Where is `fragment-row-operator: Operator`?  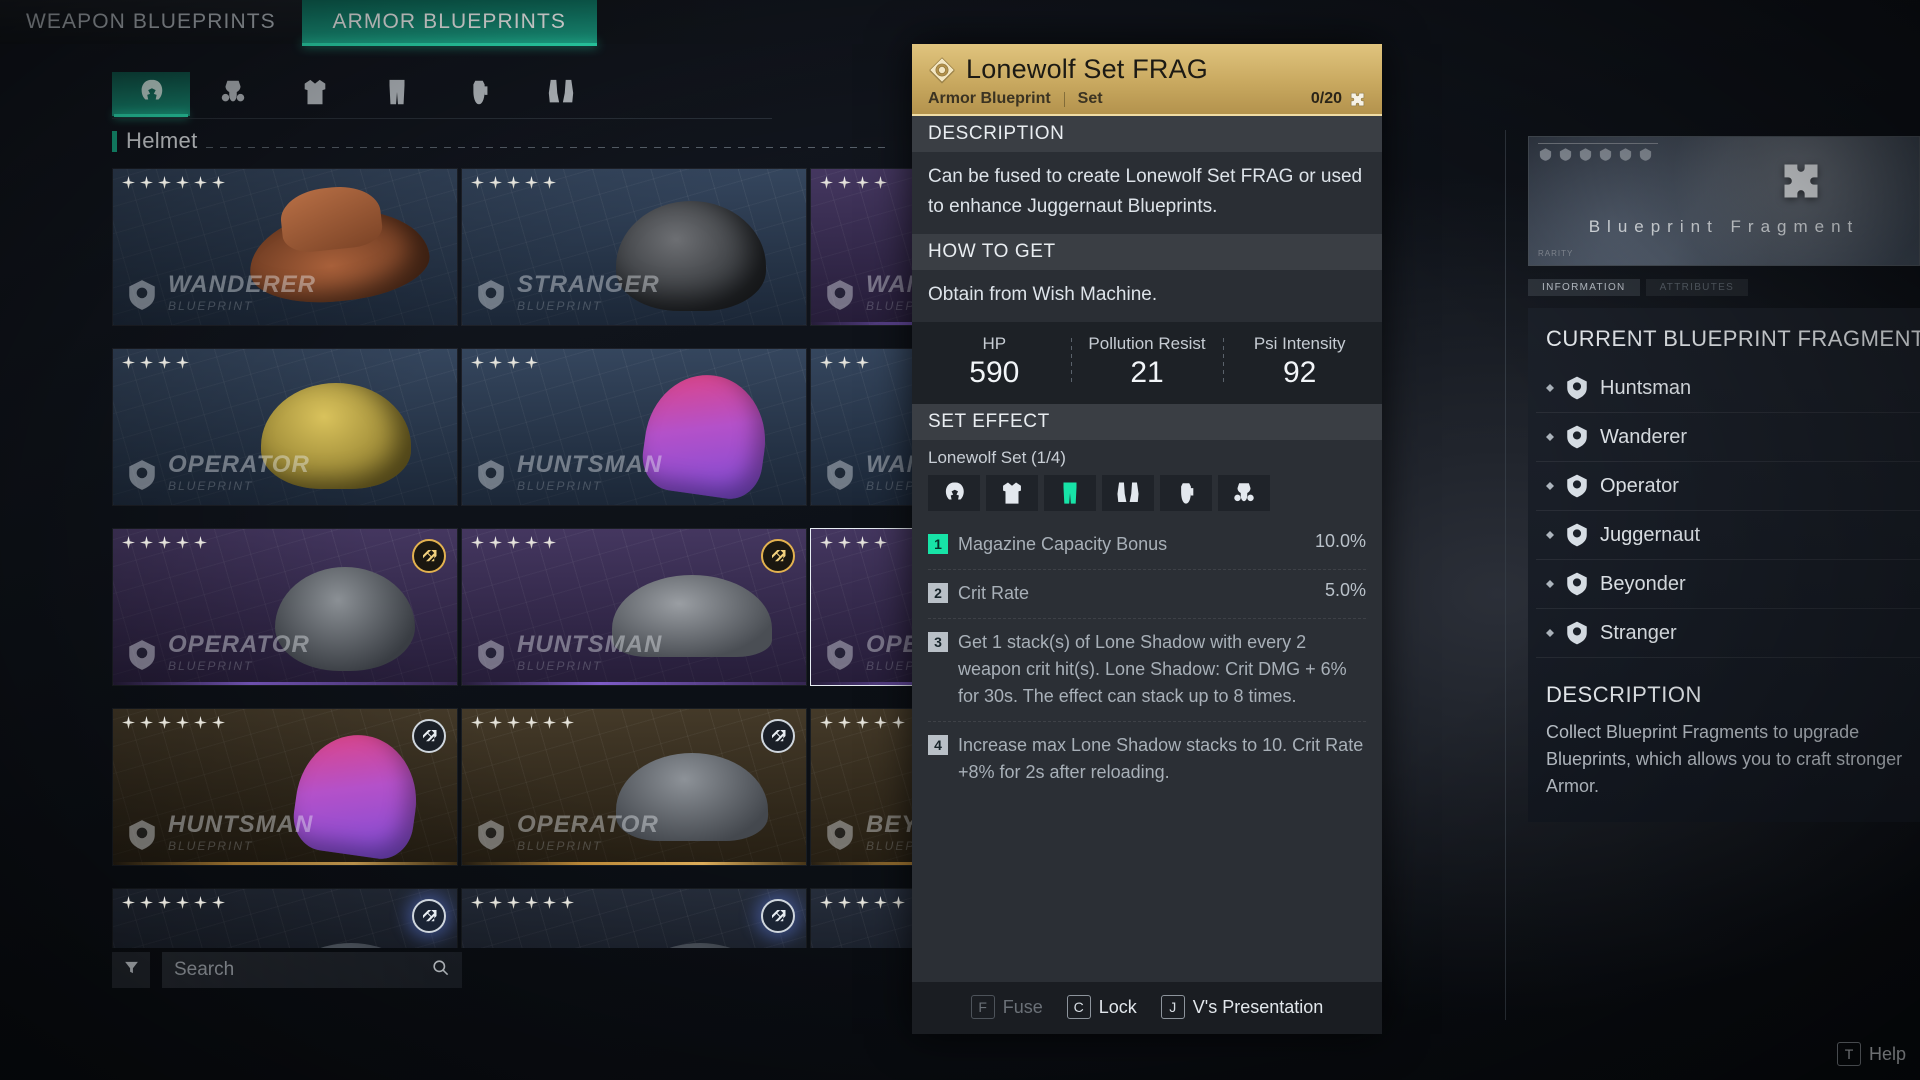 fragment-row-operator: Operator is located at coordinates (1728, 486).